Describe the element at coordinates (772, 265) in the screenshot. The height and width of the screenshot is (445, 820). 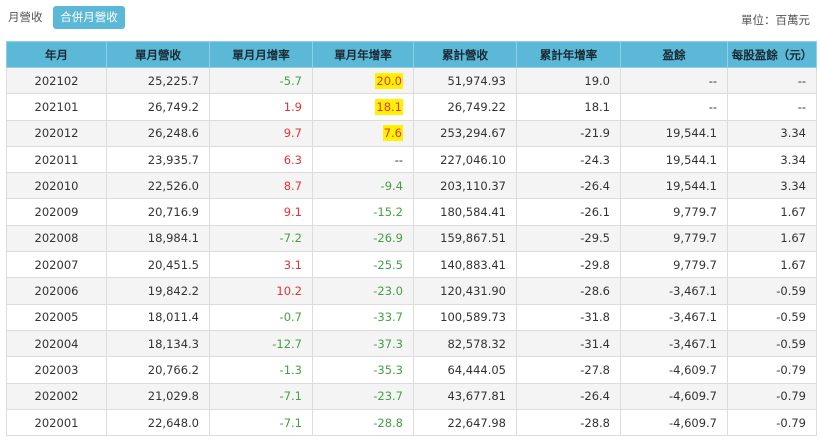
I see `cell-eps: 1.67` at that location.